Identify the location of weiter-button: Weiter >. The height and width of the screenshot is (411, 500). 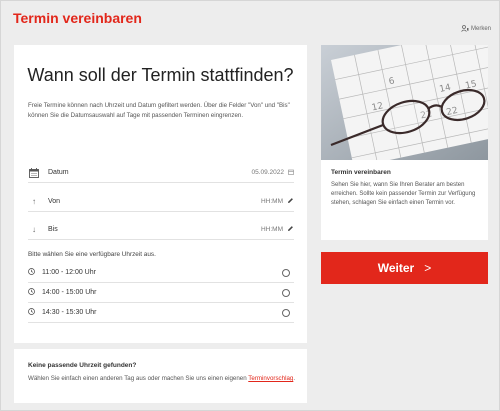
(404, 268).